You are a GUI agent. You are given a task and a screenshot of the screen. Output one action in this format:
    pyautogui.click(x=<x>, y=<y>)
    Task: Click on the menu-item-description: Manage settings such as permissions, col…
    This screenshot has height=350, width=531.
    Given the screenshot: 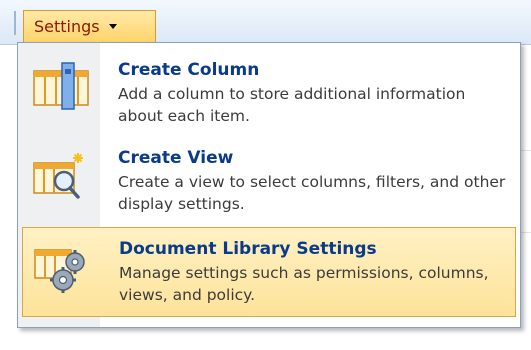 What is the action you would take?
    pyautogui.click(x=304, y=284)
    